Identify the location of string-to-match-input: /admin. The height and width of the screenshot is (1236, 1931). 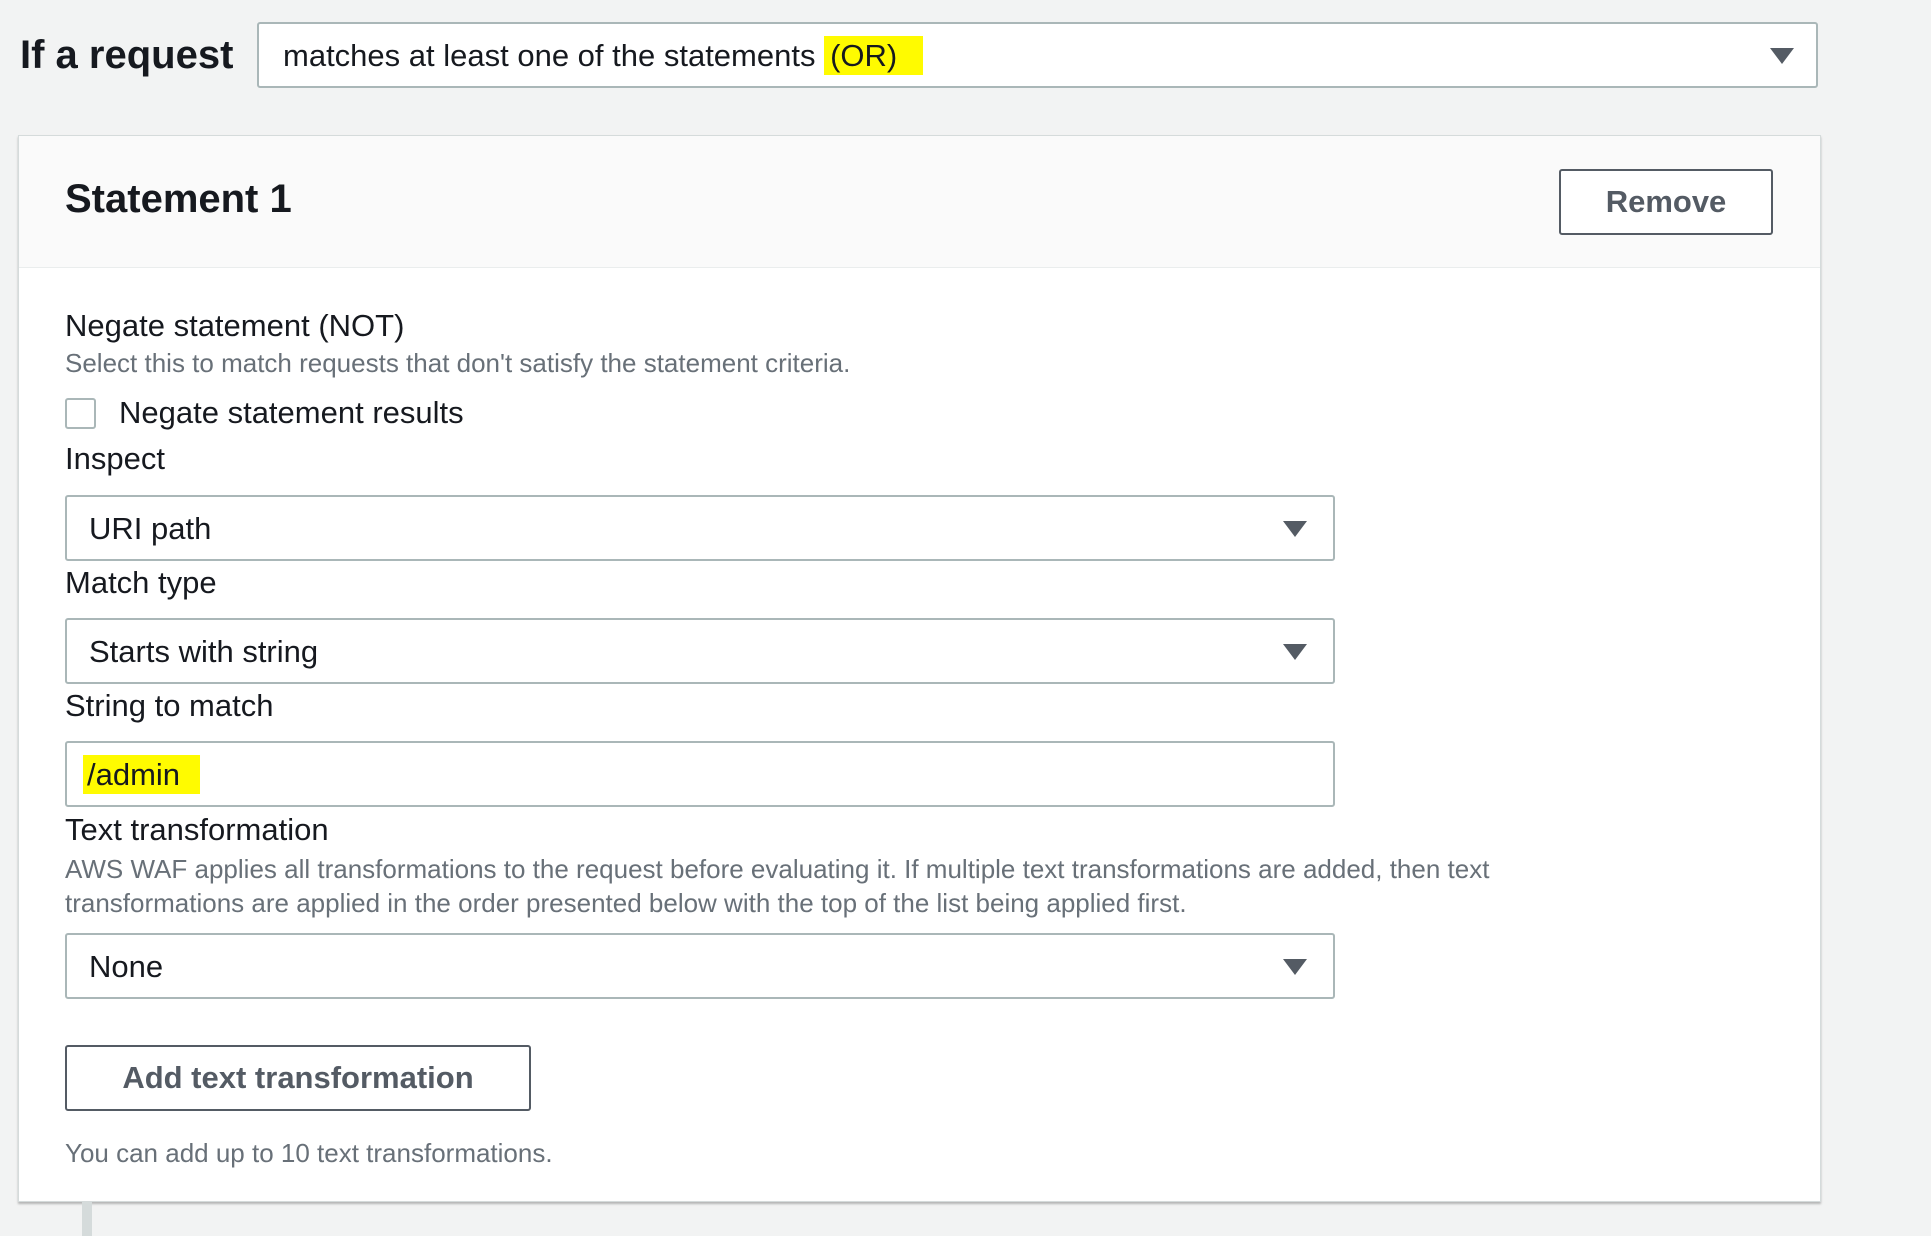
(700, 774).